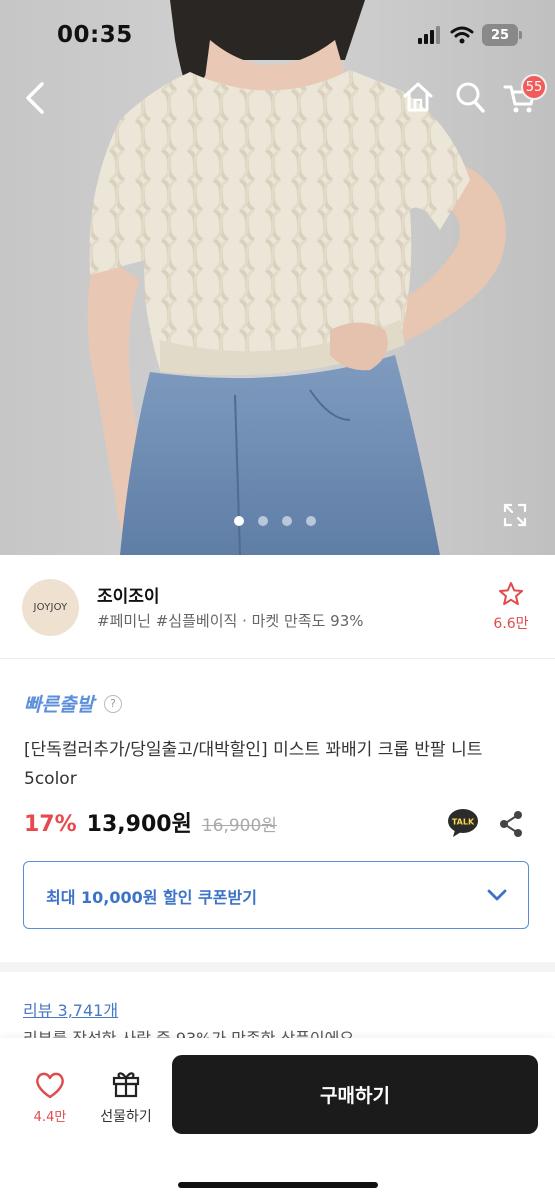 This screenshot has height=1200, width=555. What do you see at coordinates (275, 521) in the screenshot?
I see `gallery-pagination` at bounding box center [275, 521].